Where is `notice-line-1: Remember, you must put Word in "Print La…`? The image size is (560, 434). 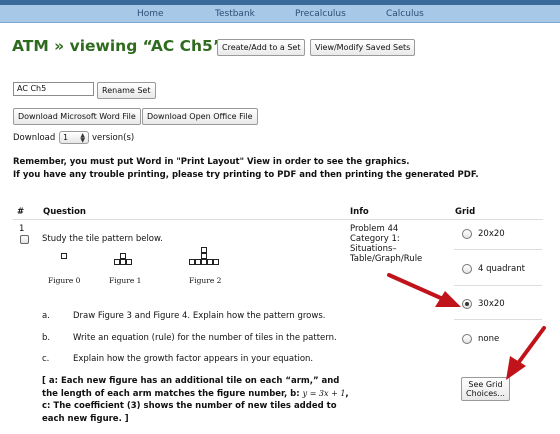
notice-line-1: Remember, you must put Word in "Print La… is located at coordinates (211, 162).